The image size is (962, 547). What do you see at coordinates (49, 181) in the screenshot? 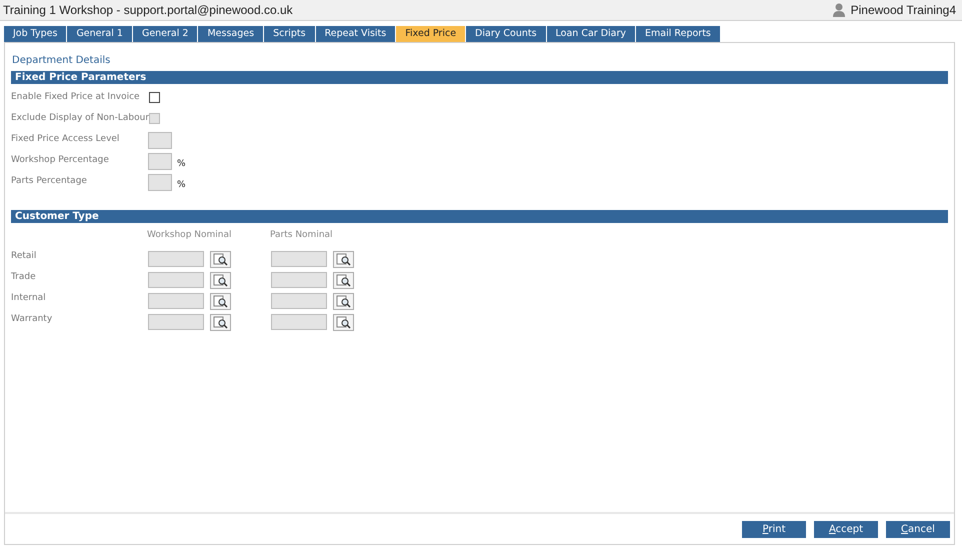
I see `field-label: Parts Percentage` at bounding box center [49, 181].